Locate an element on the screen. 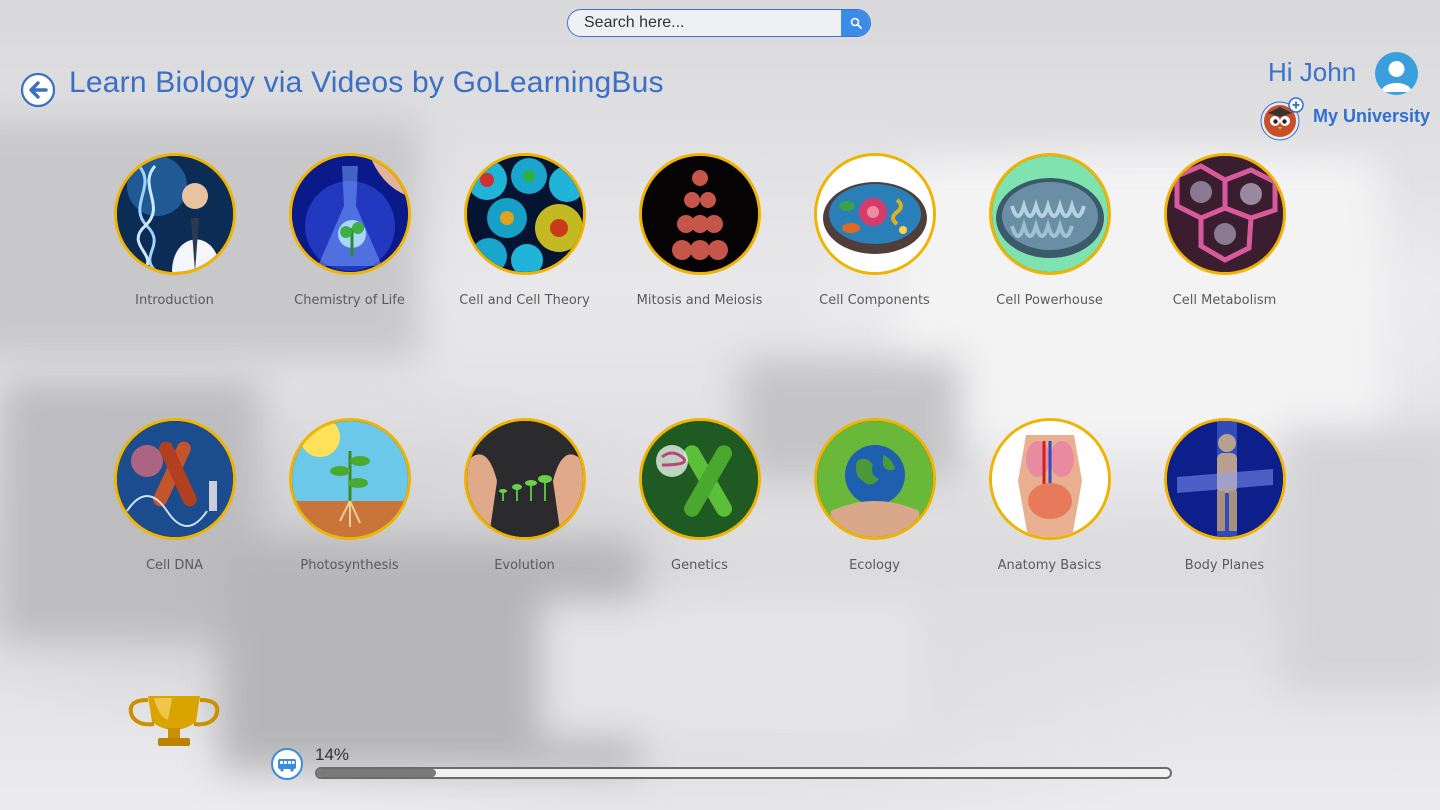  topic-chemistry-of-life: Chemistry of Life is located at coordinates (349, 230).